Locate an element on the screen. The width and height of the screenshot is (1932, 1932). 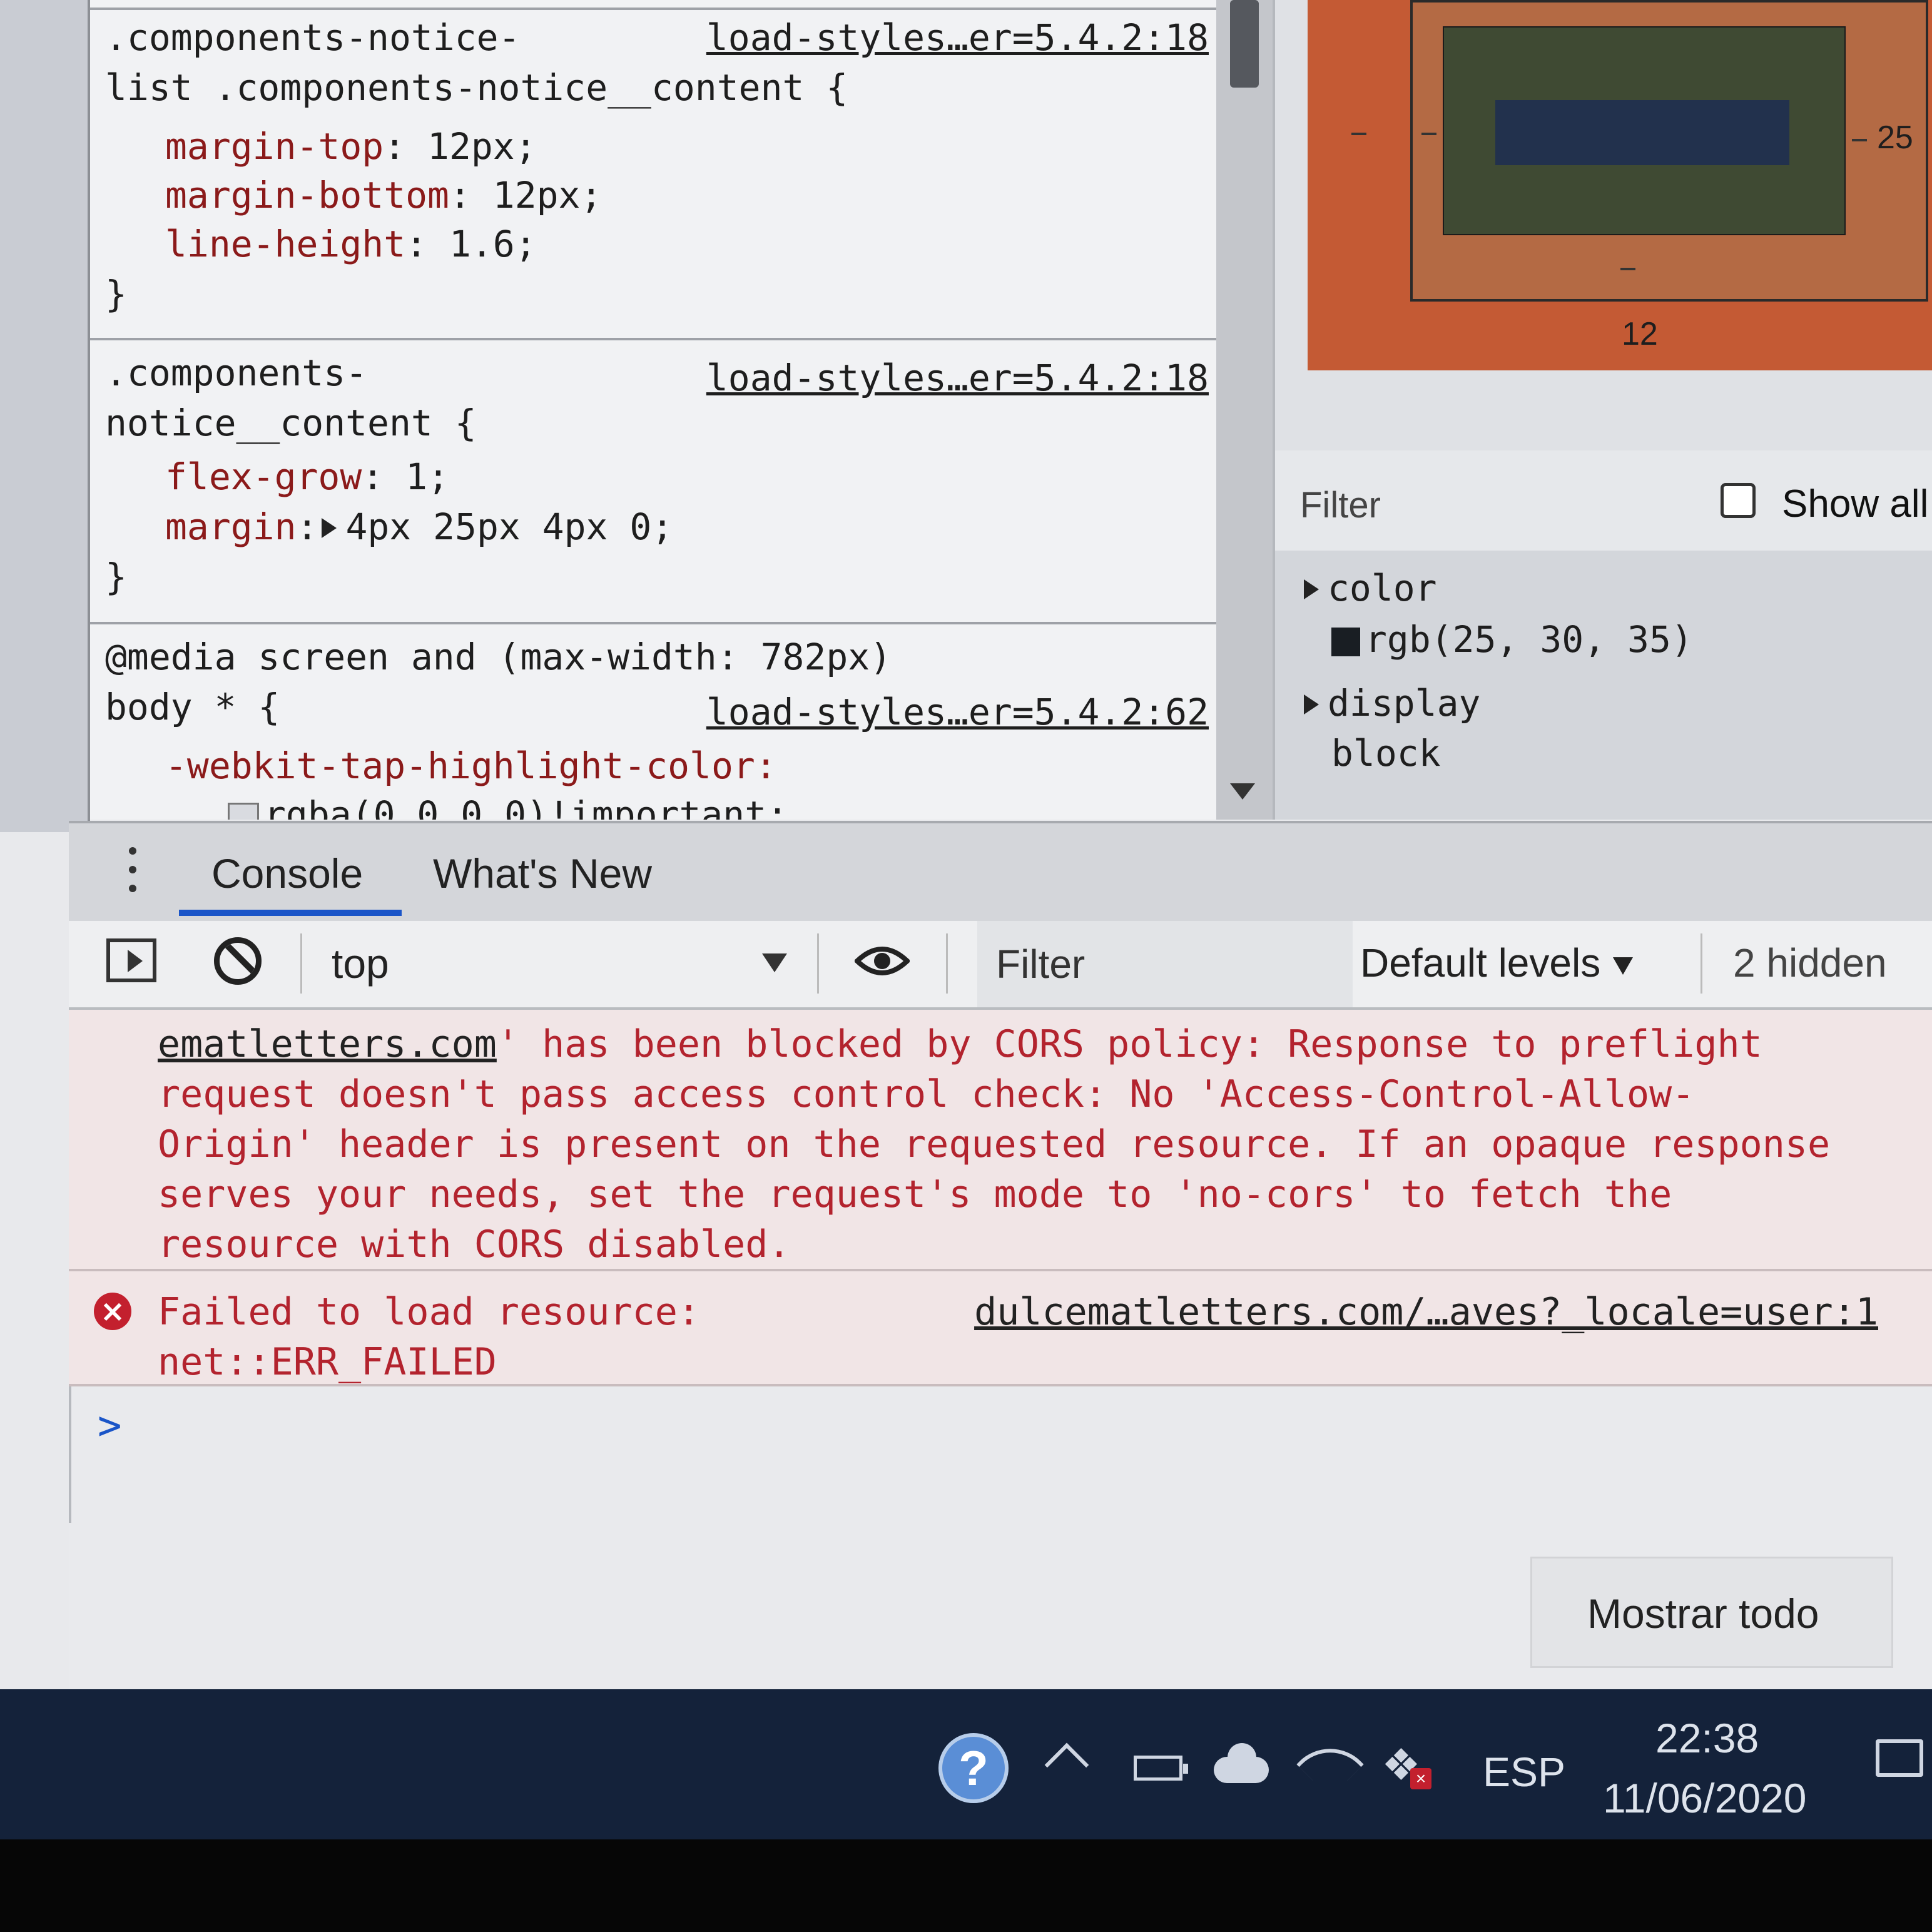
computed-filter-bar: Filter Show all is located at coordinates (1603, 500).